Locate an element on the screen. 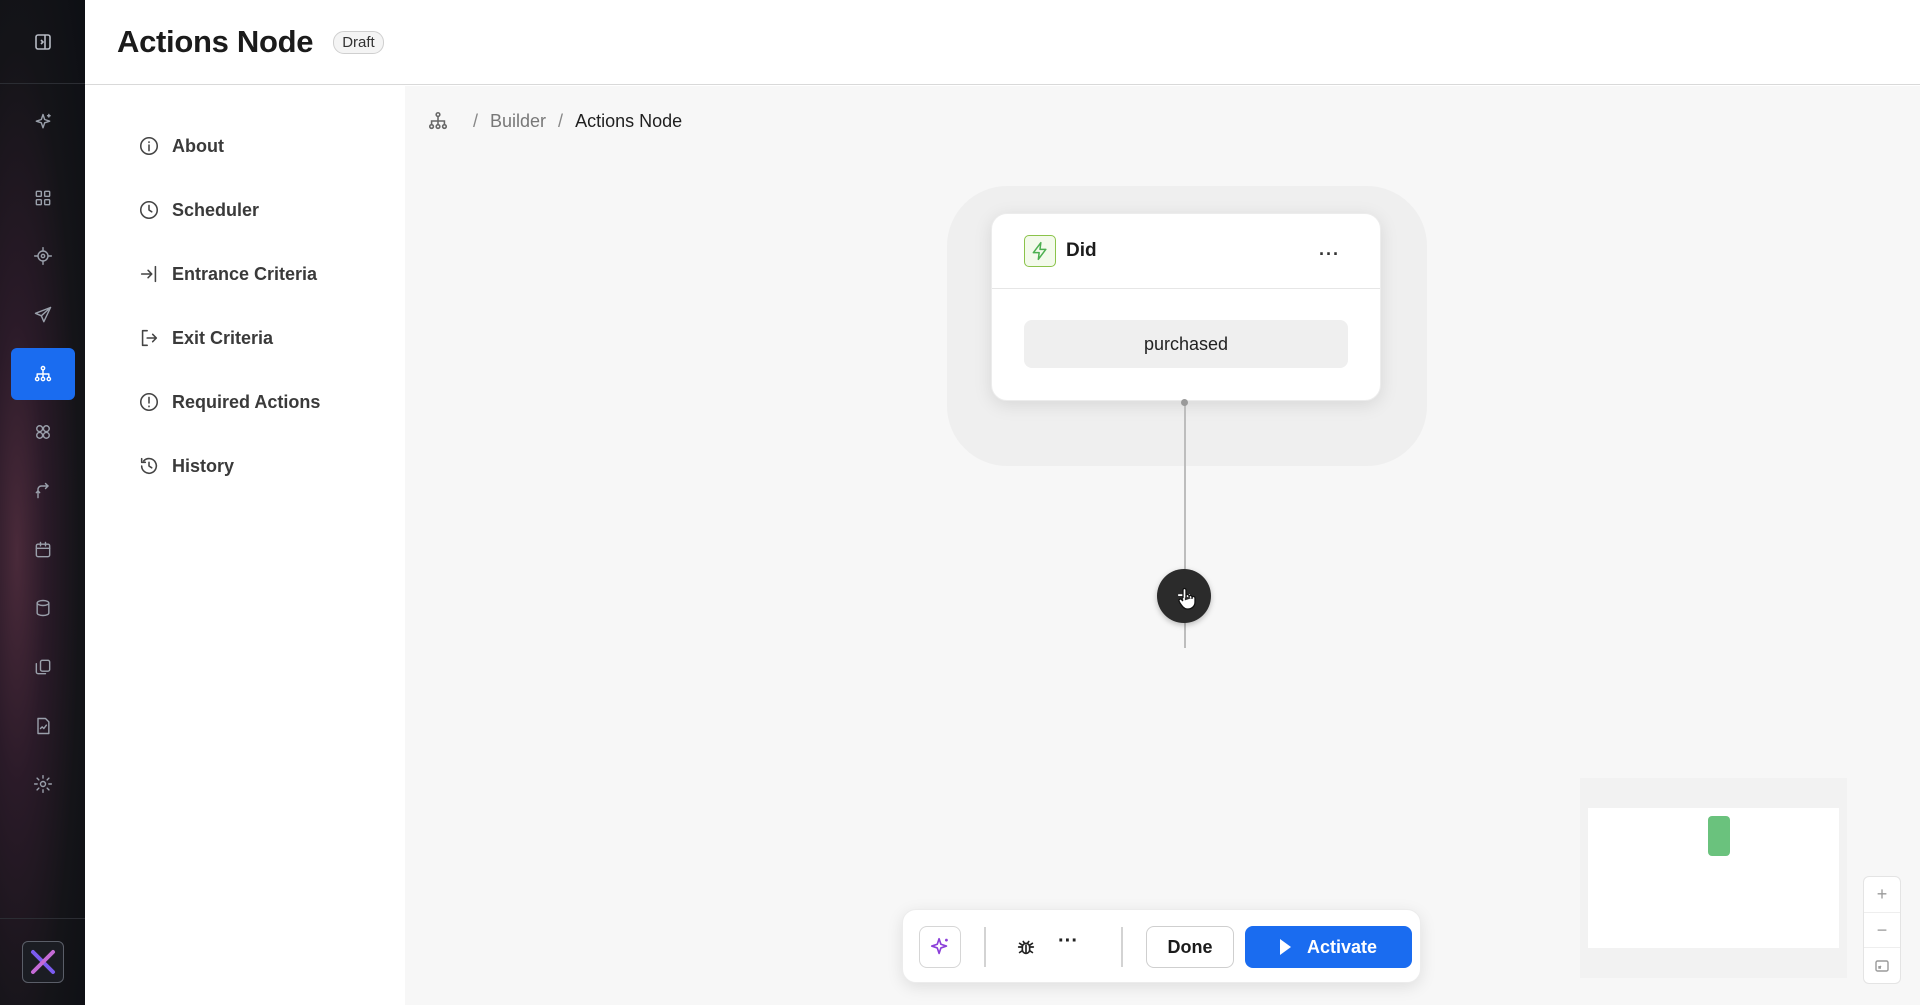 The height and width of the screenshot is (1005, 1920). brand-logo is located at coordinates (42, 962).